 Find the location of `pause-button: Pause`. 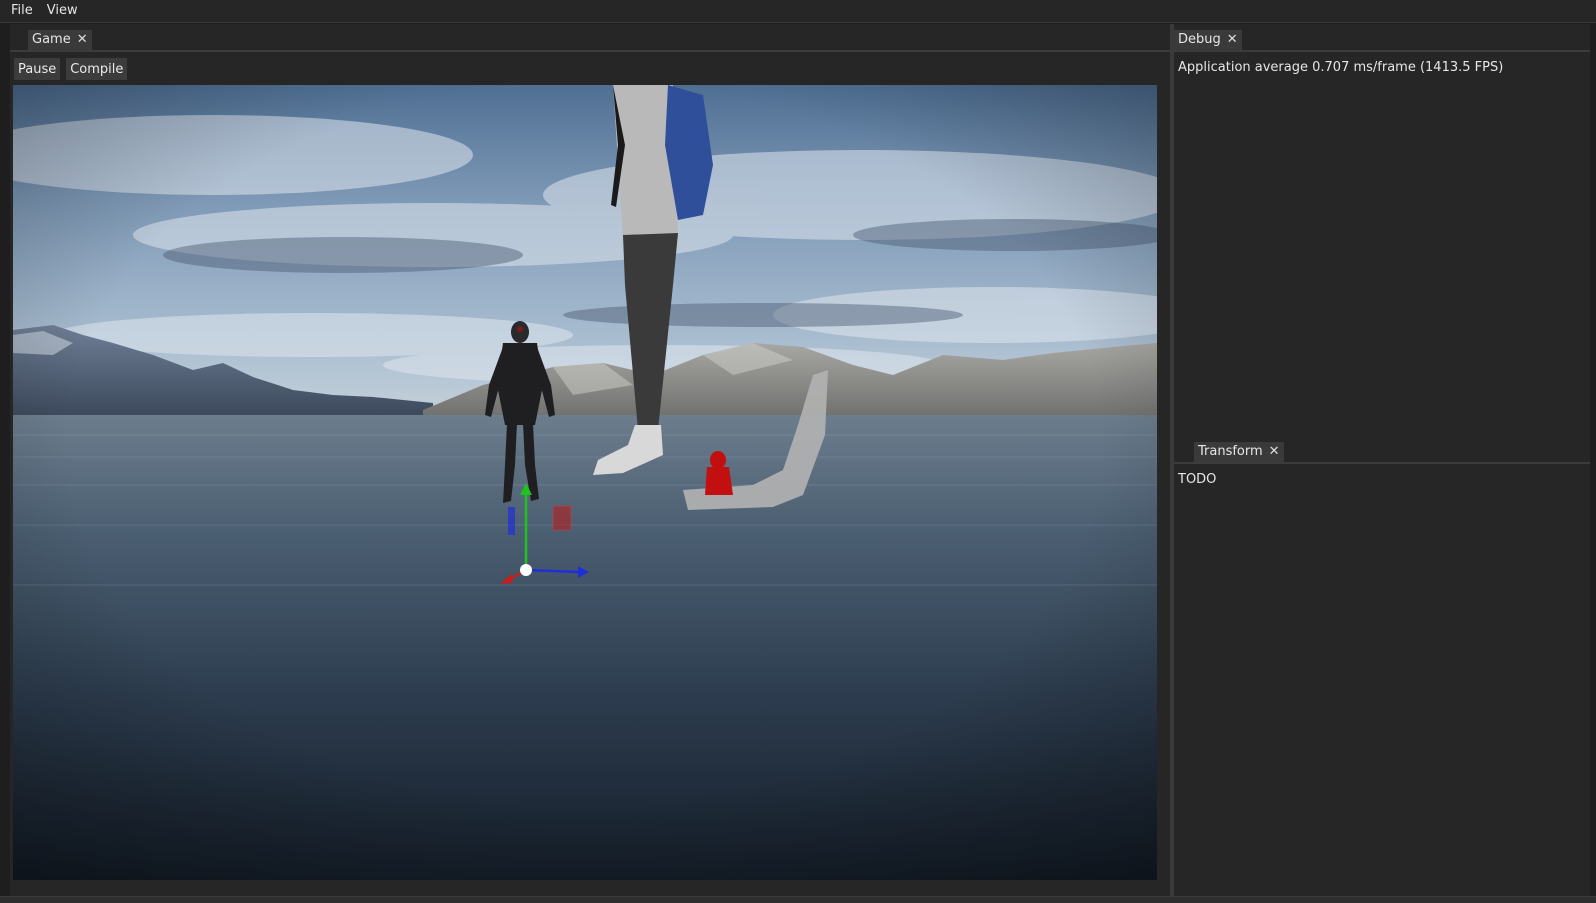

pause-button: Pause is located at coordinates (37, 69).